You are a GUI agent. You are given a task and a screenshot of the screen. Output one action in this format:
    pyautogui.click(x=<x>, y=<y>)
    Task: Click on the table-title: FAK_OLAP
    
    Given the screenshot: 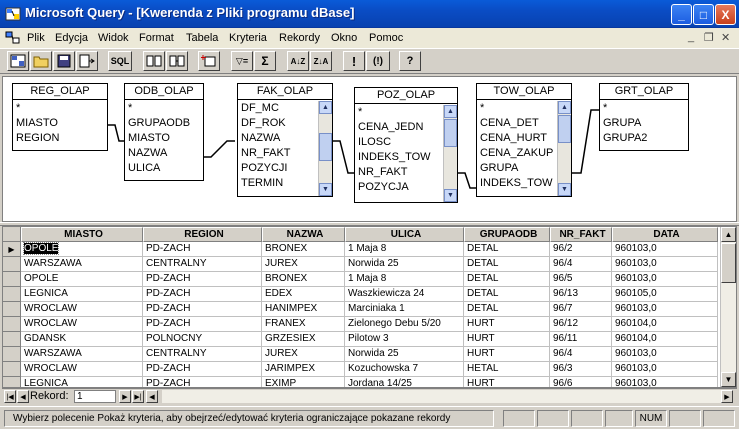 What is the action you would take?
    pyautogui.click(x=285, y=92)
    